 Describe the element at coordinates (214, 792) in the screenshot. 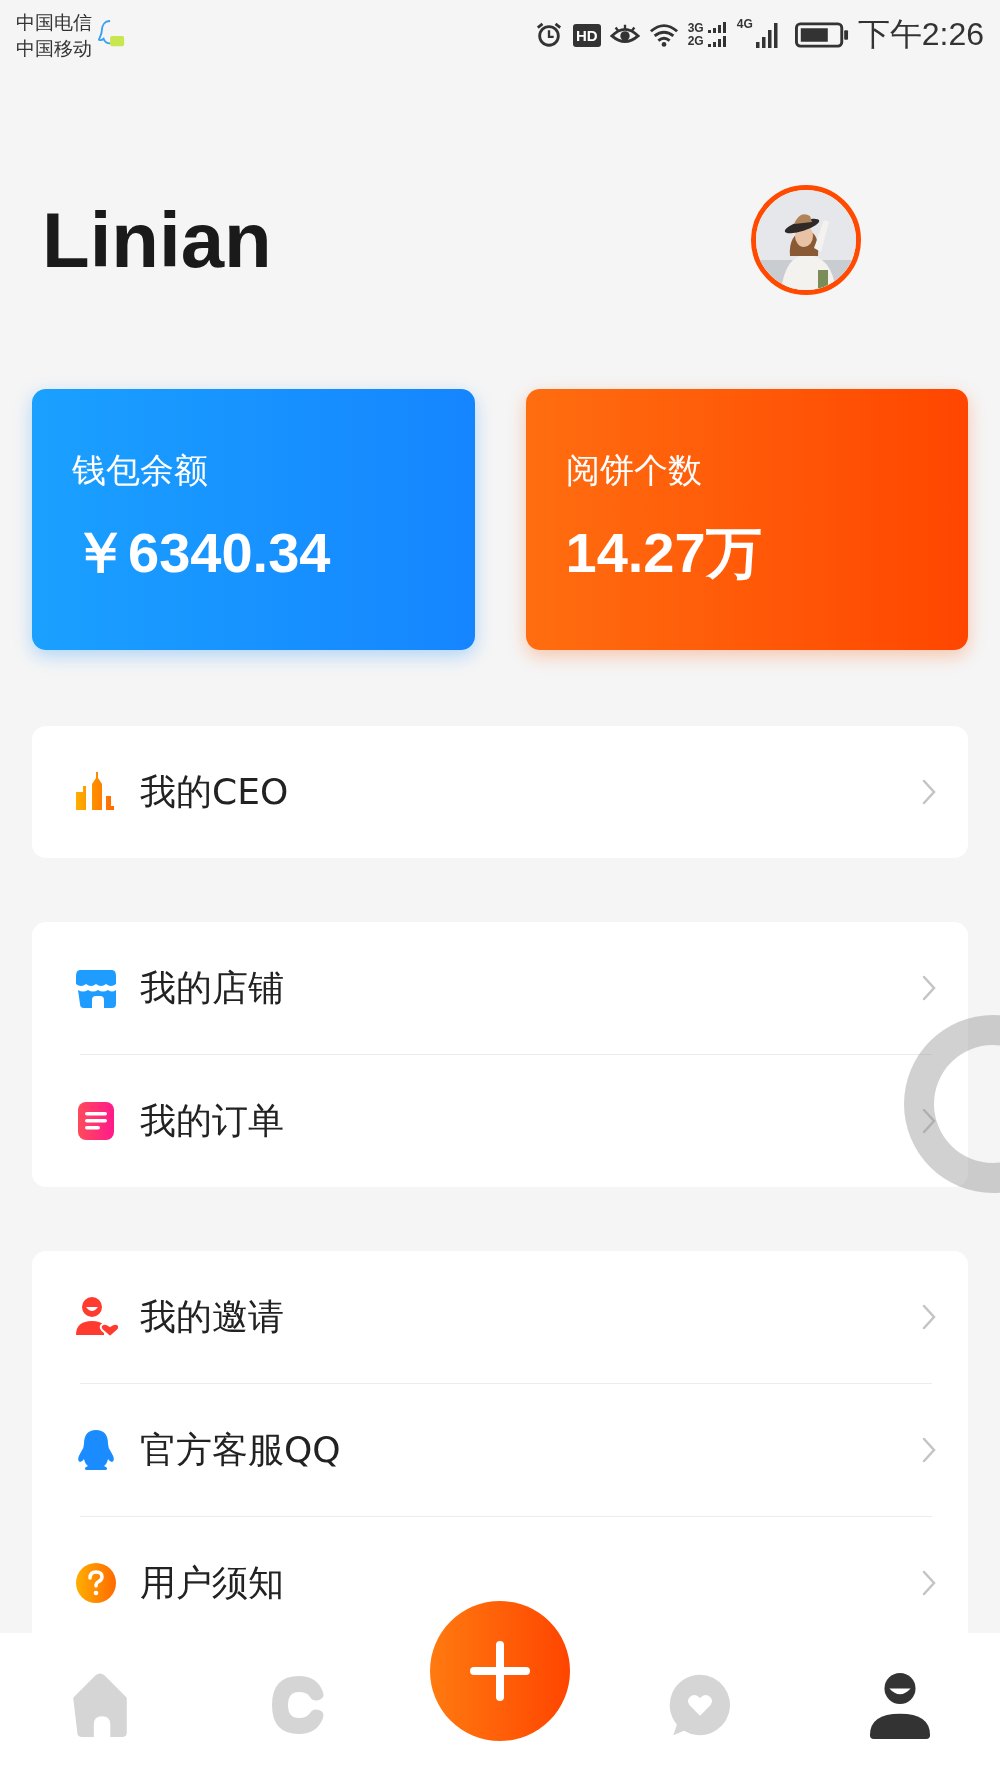

I see `menu-item: 我的CEO` at that location.